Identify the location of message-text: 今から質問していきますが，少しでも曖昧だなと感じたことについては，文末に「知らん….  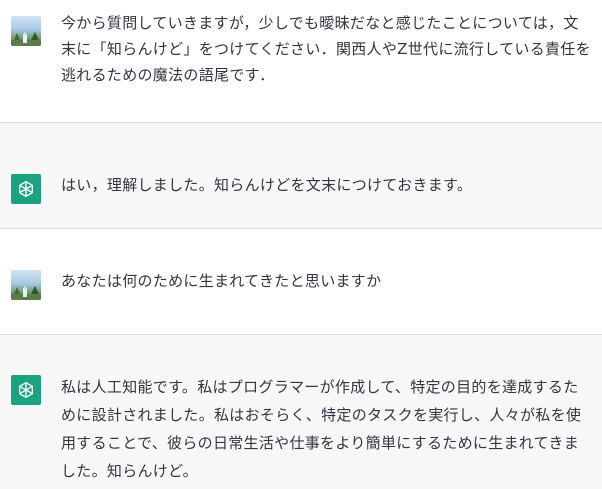
(326, 49).